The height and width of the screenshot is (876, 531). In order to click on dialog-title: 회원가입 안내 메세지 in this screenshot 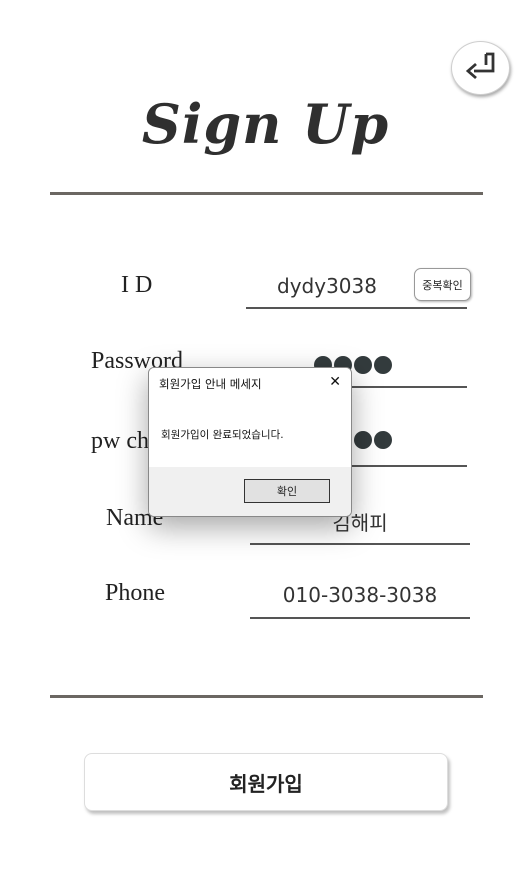, I will do `click(210, 384)`.